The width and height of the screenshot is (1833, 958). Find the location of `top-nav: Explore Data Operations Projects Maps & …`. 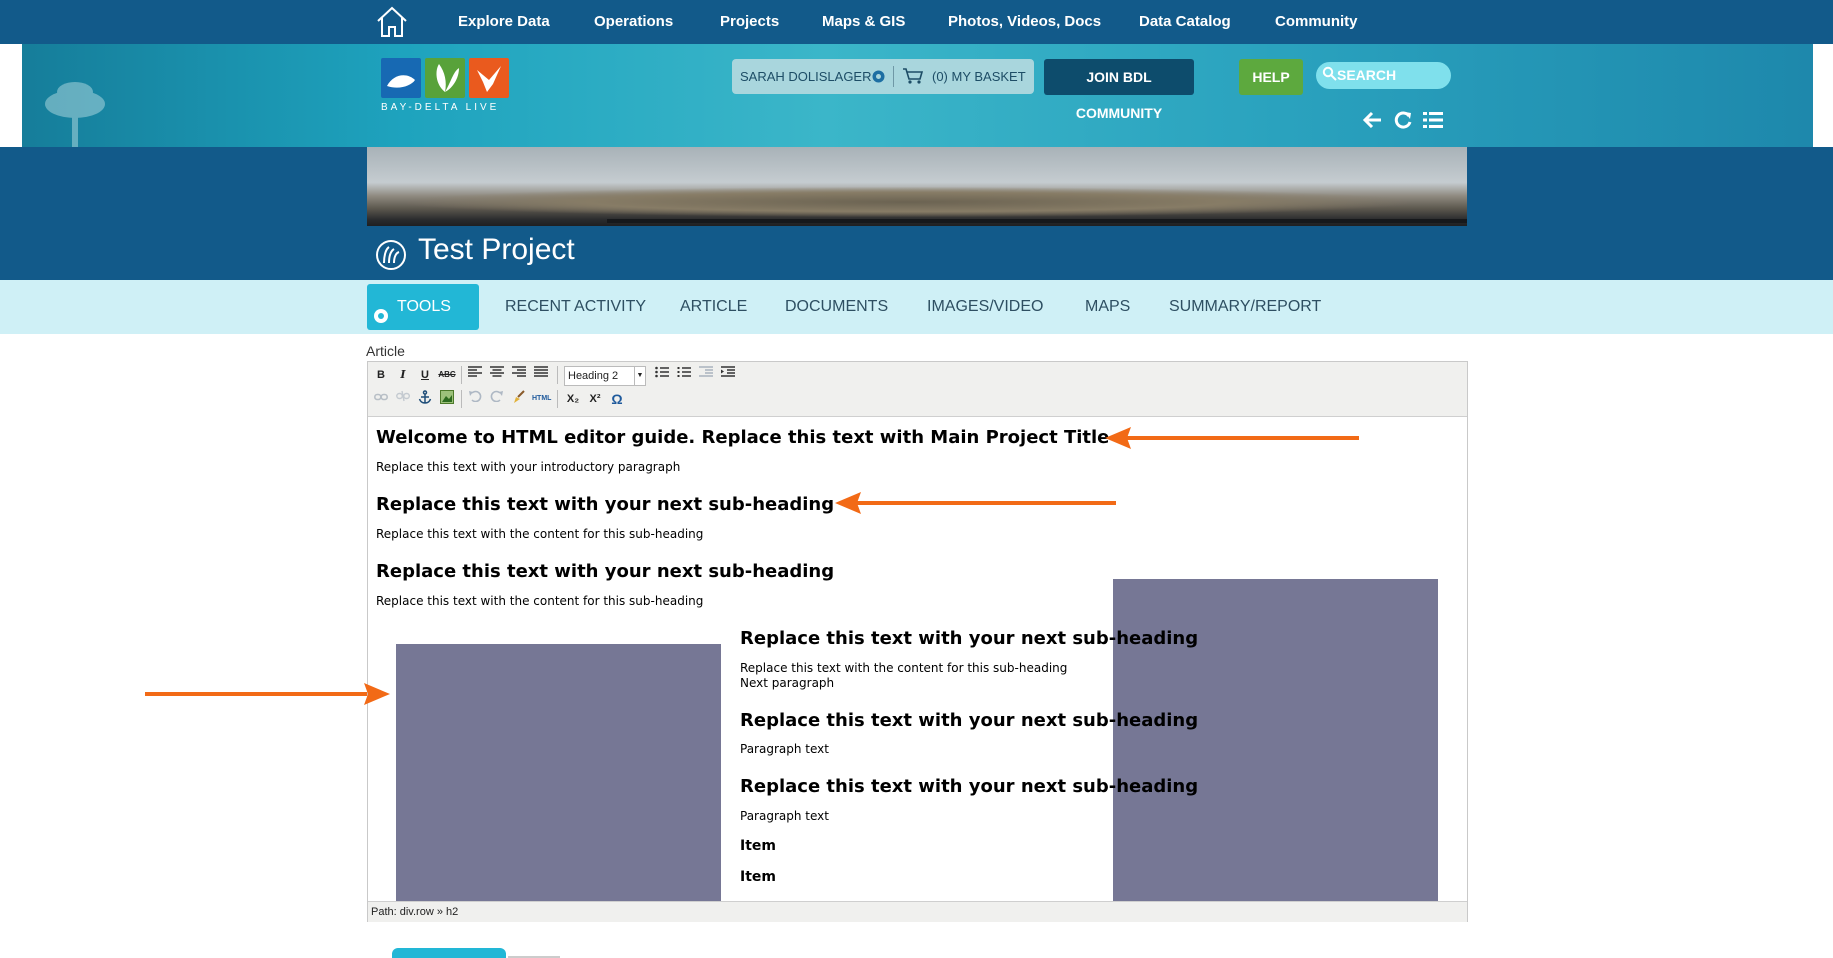

top-nav: Explore Data Operations Projects Maps & … is located at coordinates (916, 22).